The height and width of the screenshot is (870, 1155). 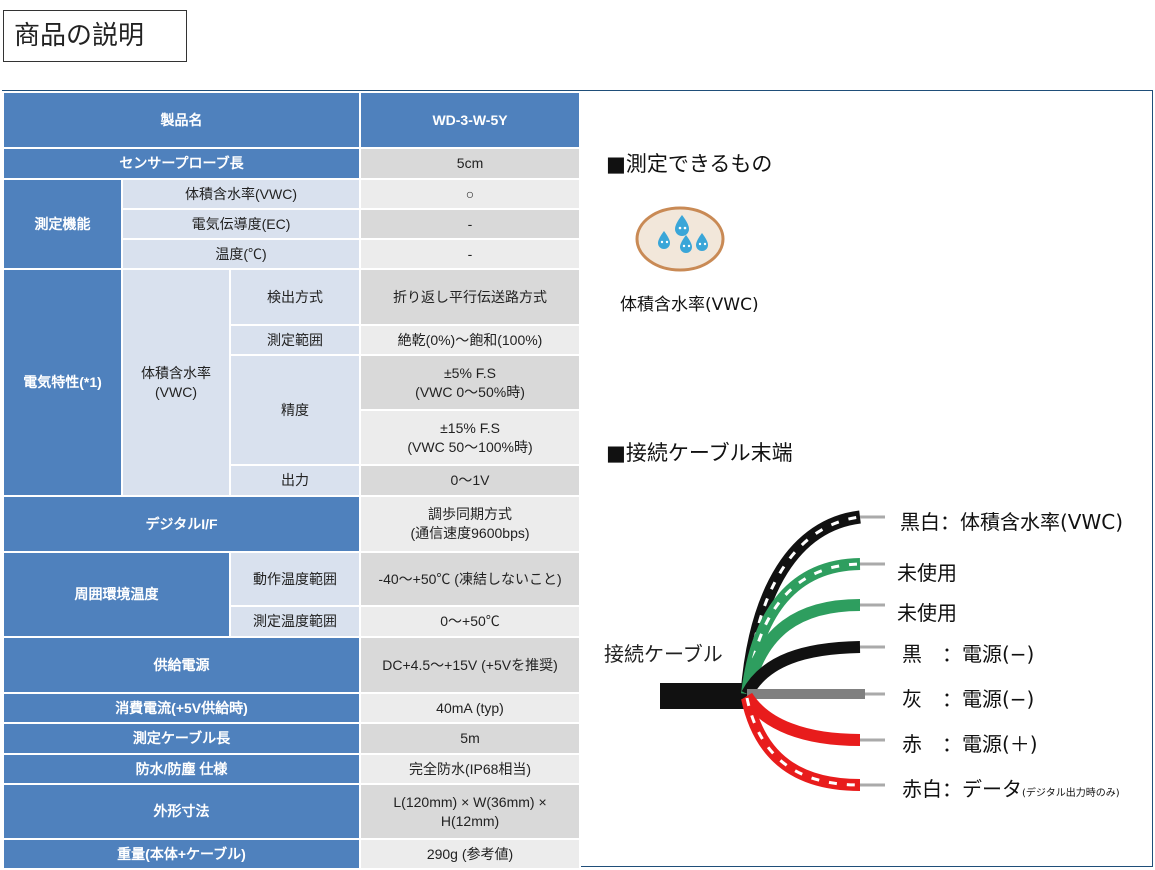 What do you see at coordinates (689, 305) in the screenshot?
I see `measurable-caption: 体積含水率(VWC)` at bounding box center [689, 305].